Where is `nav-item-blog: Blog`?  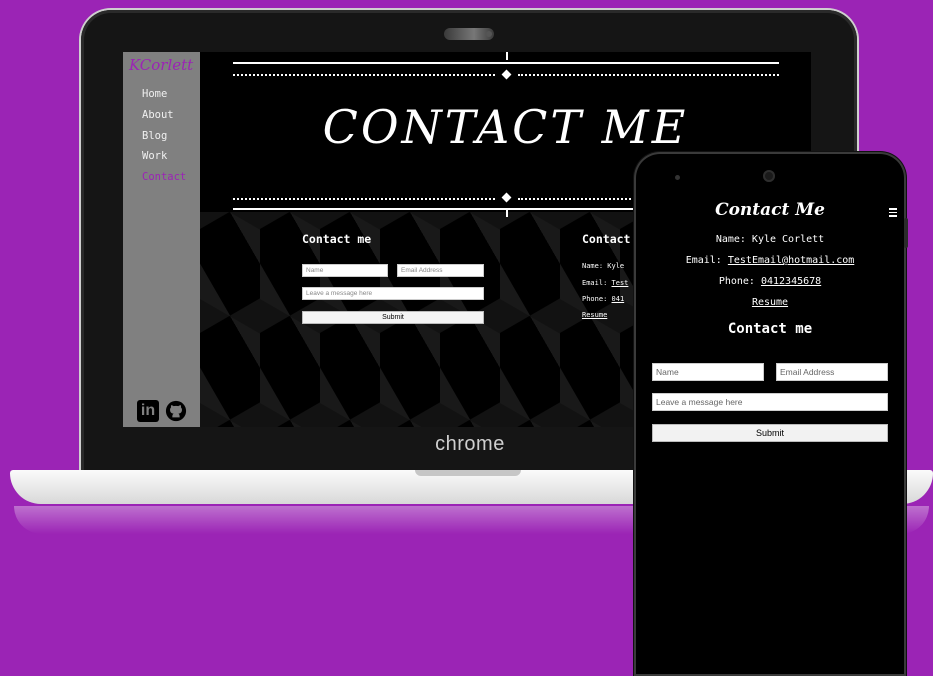 nav-item-blog: Blog is located at coordinates (154, 136).